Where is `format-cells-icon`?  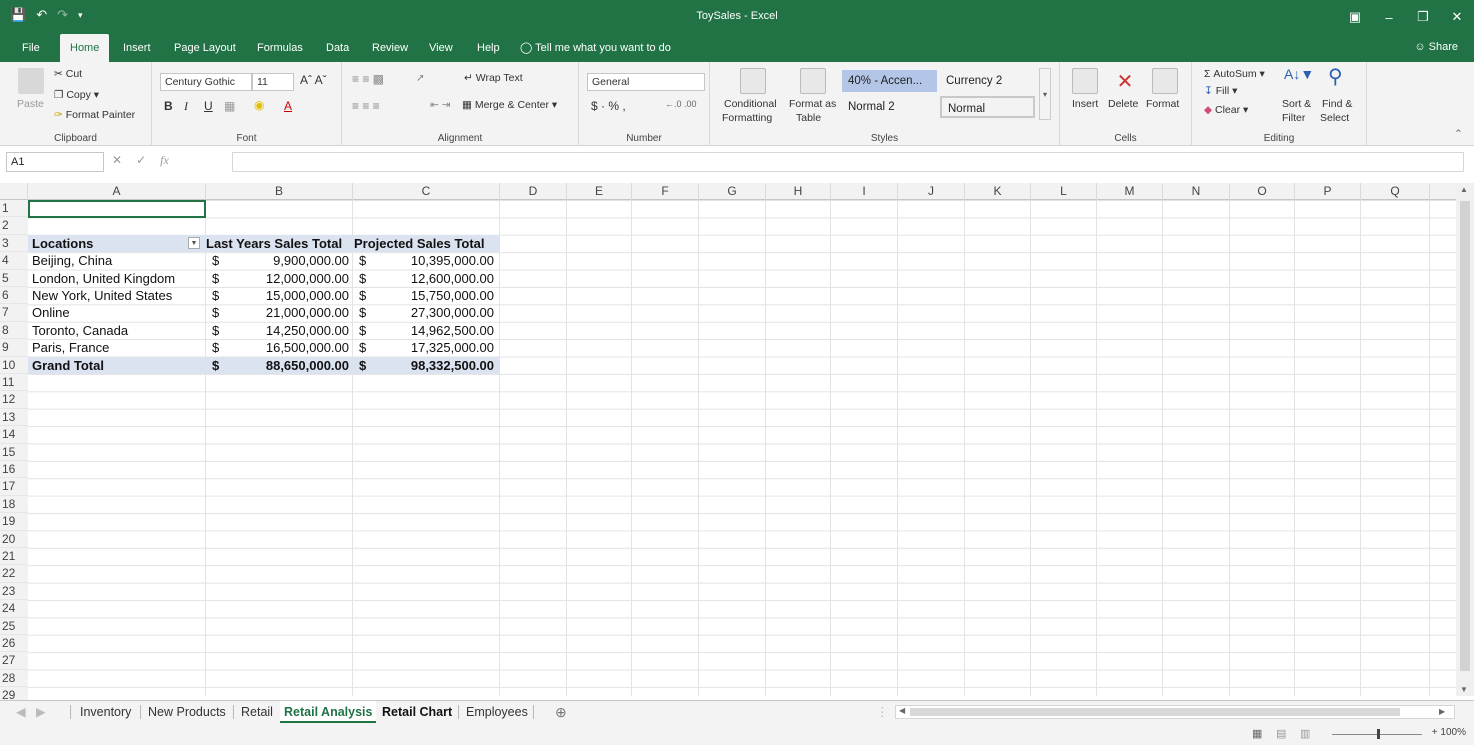
format-cells-icon is located at coordinates (1165, 81).